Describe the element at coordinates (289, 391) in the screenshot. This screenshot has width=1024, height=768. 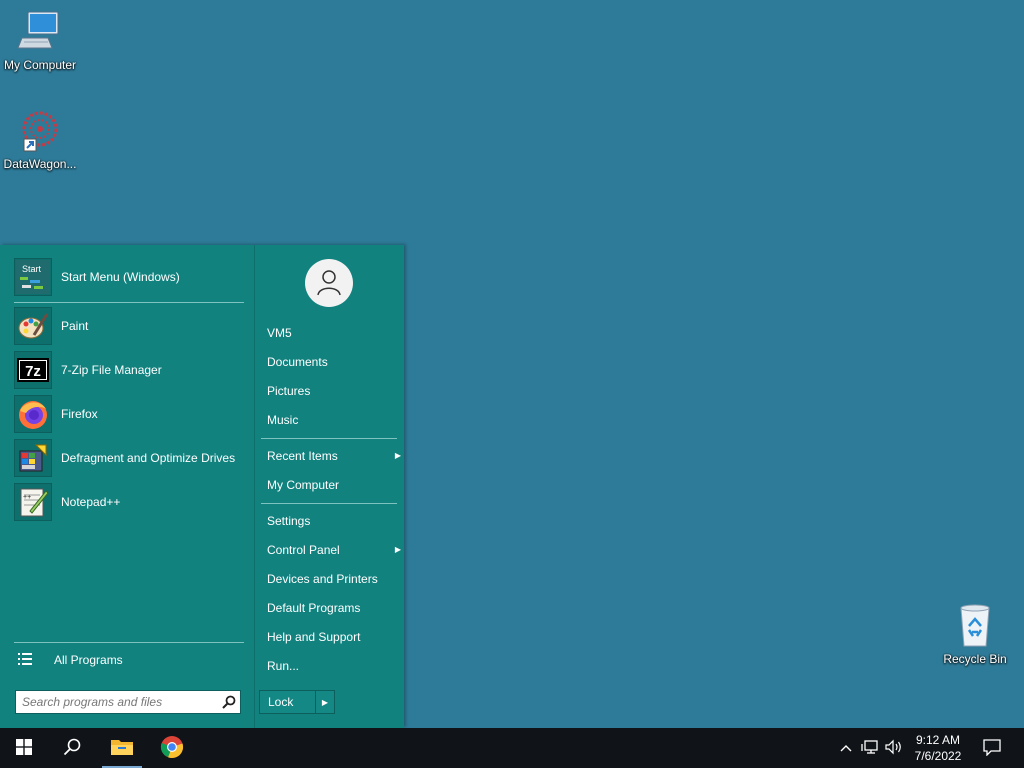
I see `menu-item-label: Pictures` at that location.